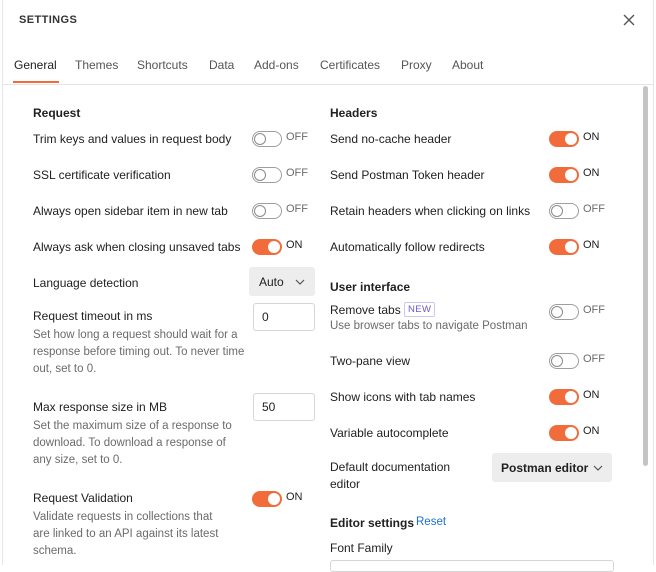 This screenshot has width=656, height=572. I want to click on tab-about: About, so click(467, 65).